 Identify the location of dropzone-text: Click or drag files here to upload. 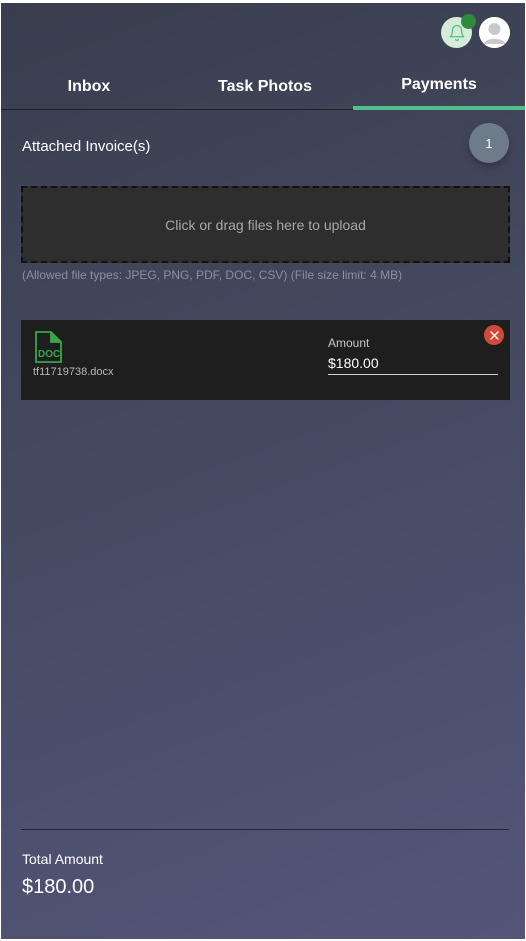
(265, 224).